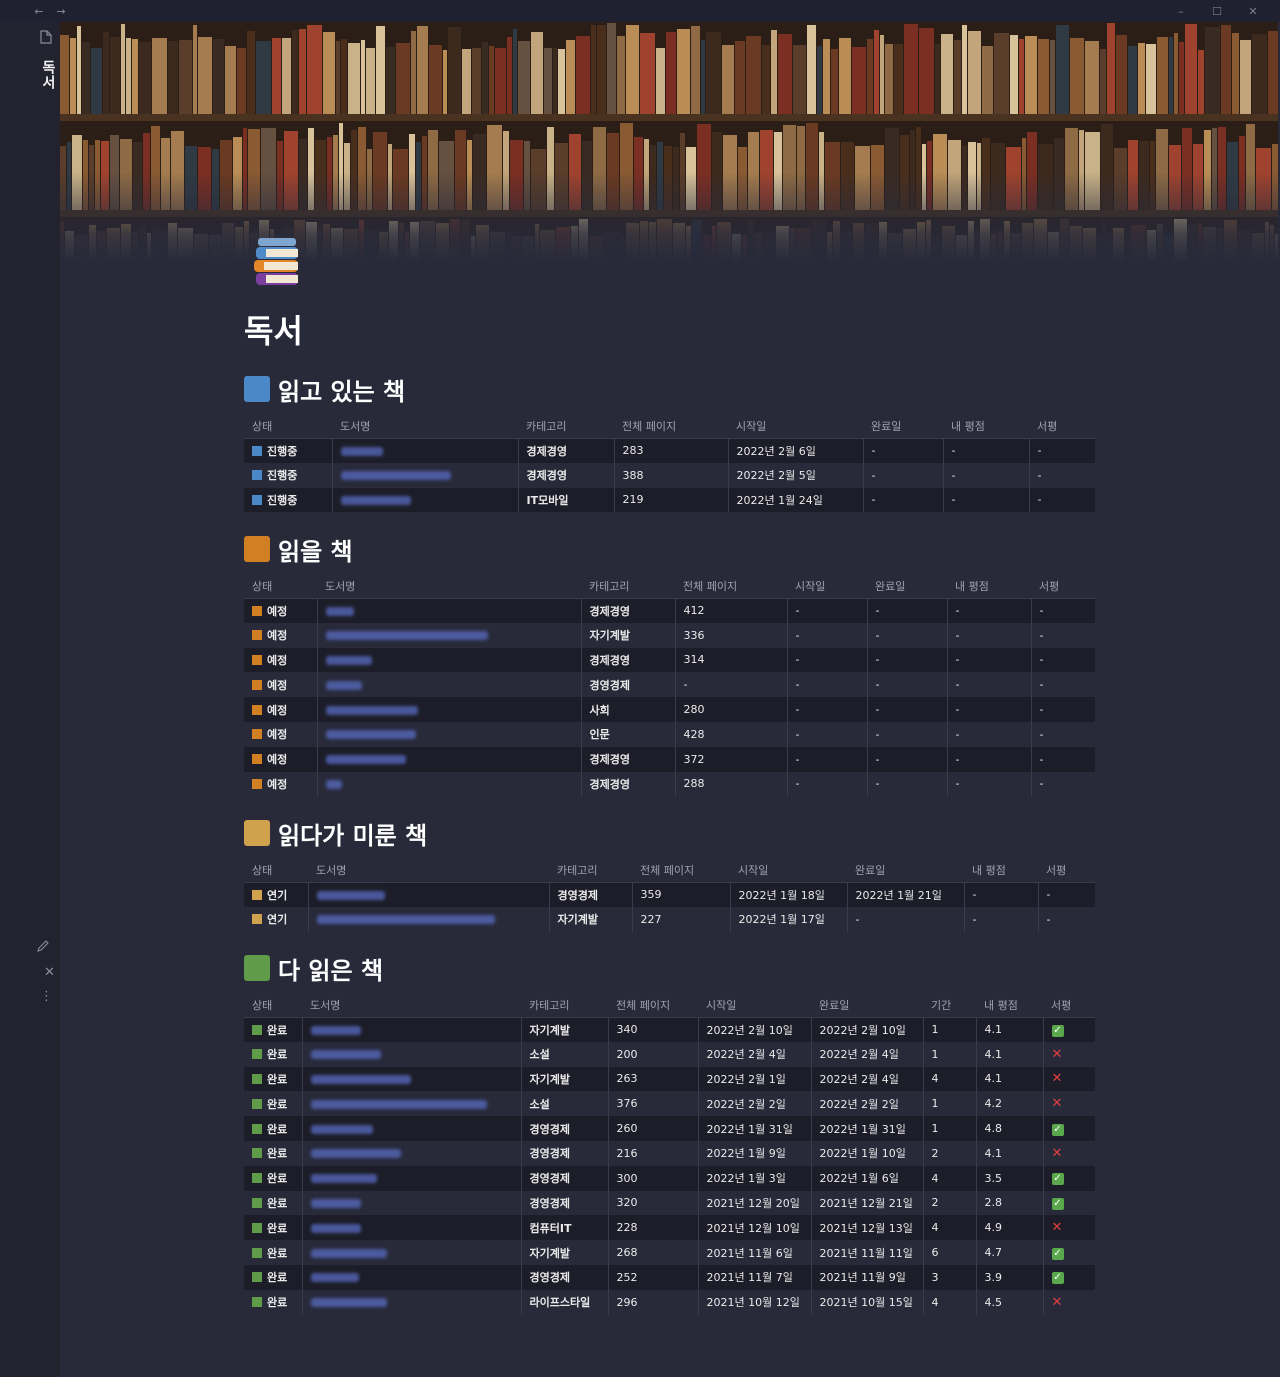 This screenshot has height=1377, width=1280. What do you see at coordinates (1069, 1005) in the screenshot?
I see `column-header-review: 서평` at bounding box center [1069, 1005].